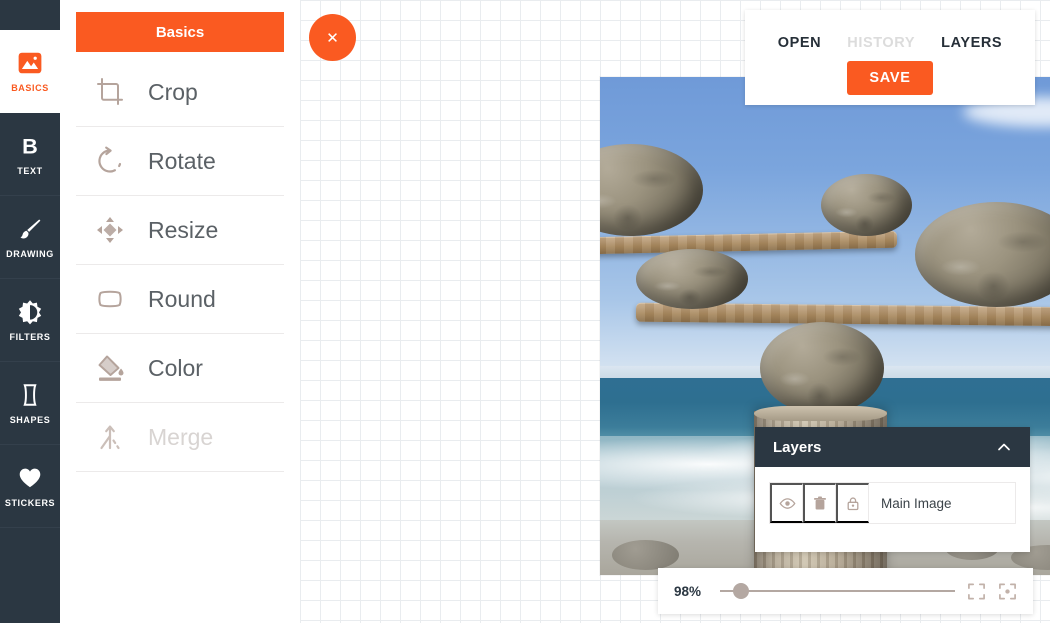 The width and height of the screenshot is (1050, 623). I want to click on sidebar-item-shapes: SHAPES, so click(30, 403).